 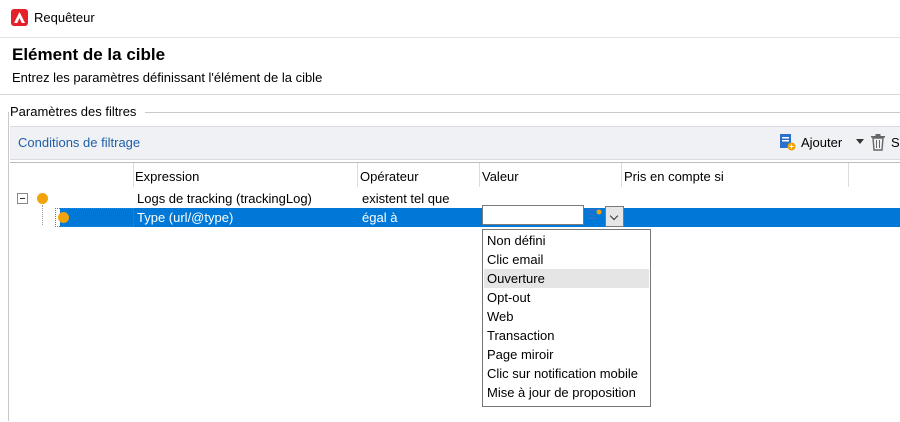 What do you see at coordinates (450, 94) in the screenshot?
I see `header-divider` at bounding box center [450, 94].